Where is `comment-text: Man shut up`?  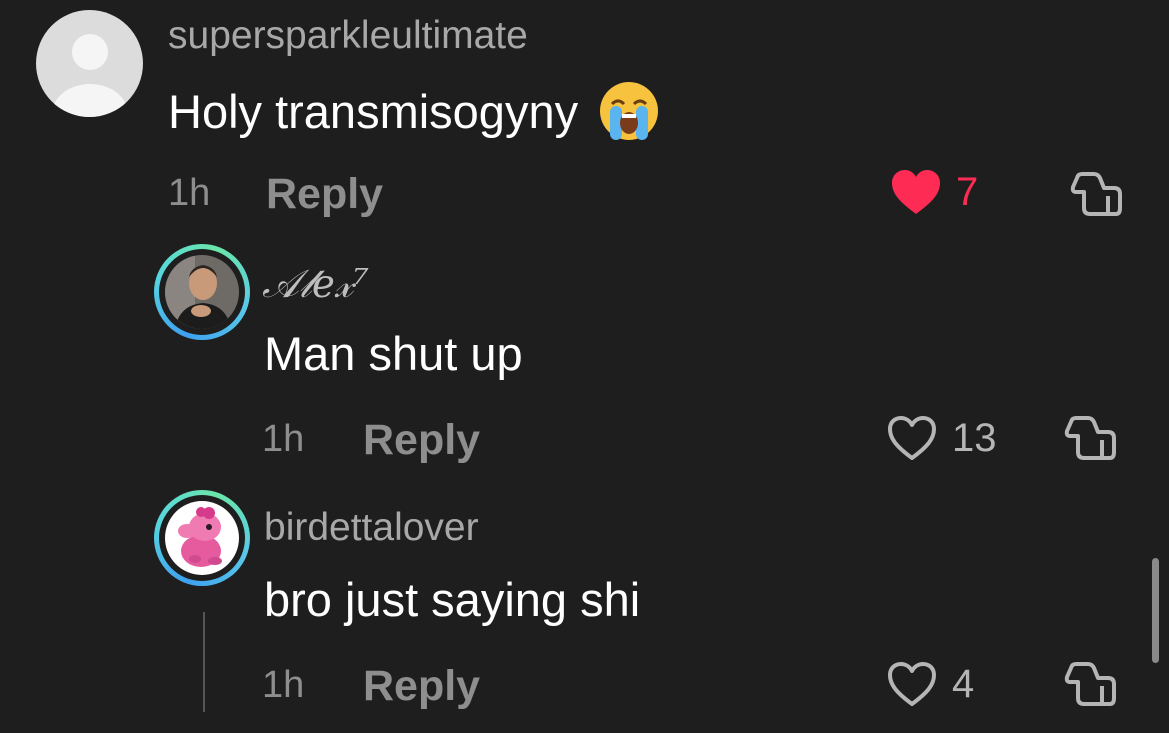
comment-text: Man shut up is located at coordinates (393, 353).